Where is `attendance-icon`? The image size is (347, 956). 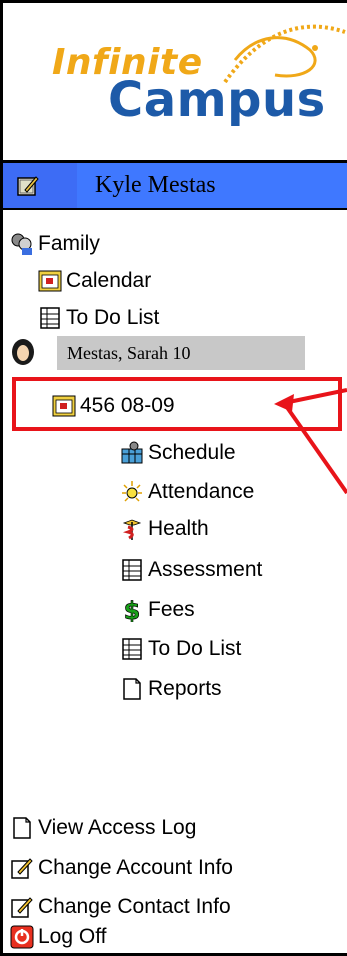
attendance-icon is located at coordinates (132, 491).